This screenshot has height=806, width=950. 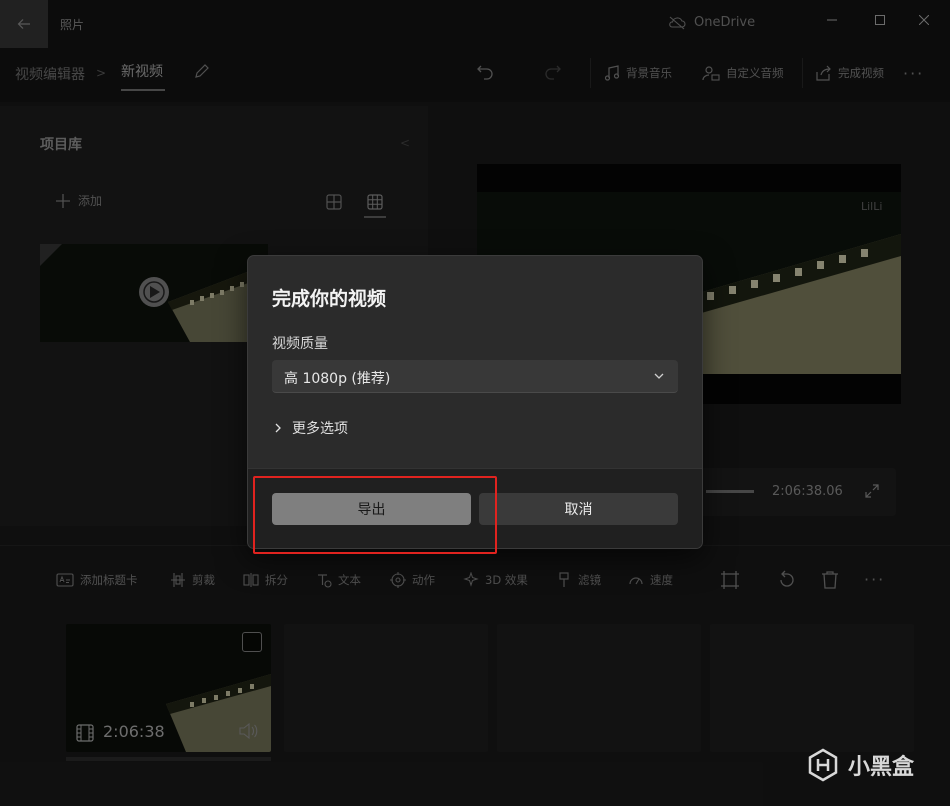 What do you see at coordinates (320, 429) in the screenshot?
I see `more-options-label: 更多选项` at bounding box center [320, 429].